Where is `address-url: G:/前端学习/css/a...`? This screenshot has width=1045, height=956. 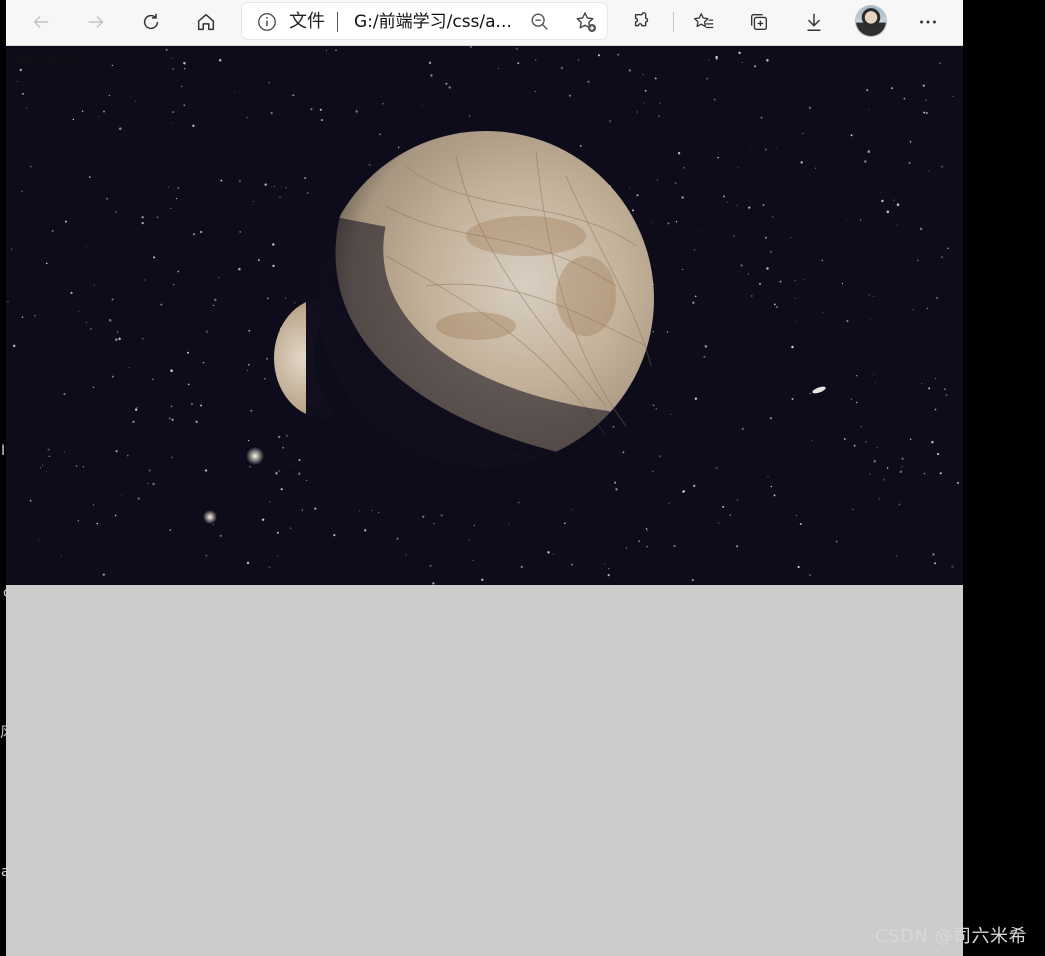
address-url: G:/前端学习/css/a... is located at coordinates (441, 22).